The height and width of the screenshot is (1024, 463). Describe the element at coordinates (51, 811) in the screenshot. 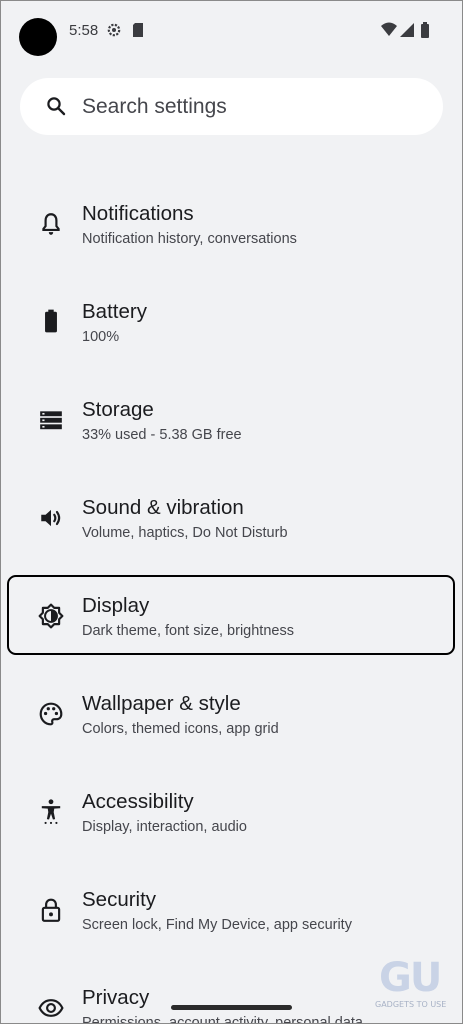

I see `accessibility-icon` at that location.